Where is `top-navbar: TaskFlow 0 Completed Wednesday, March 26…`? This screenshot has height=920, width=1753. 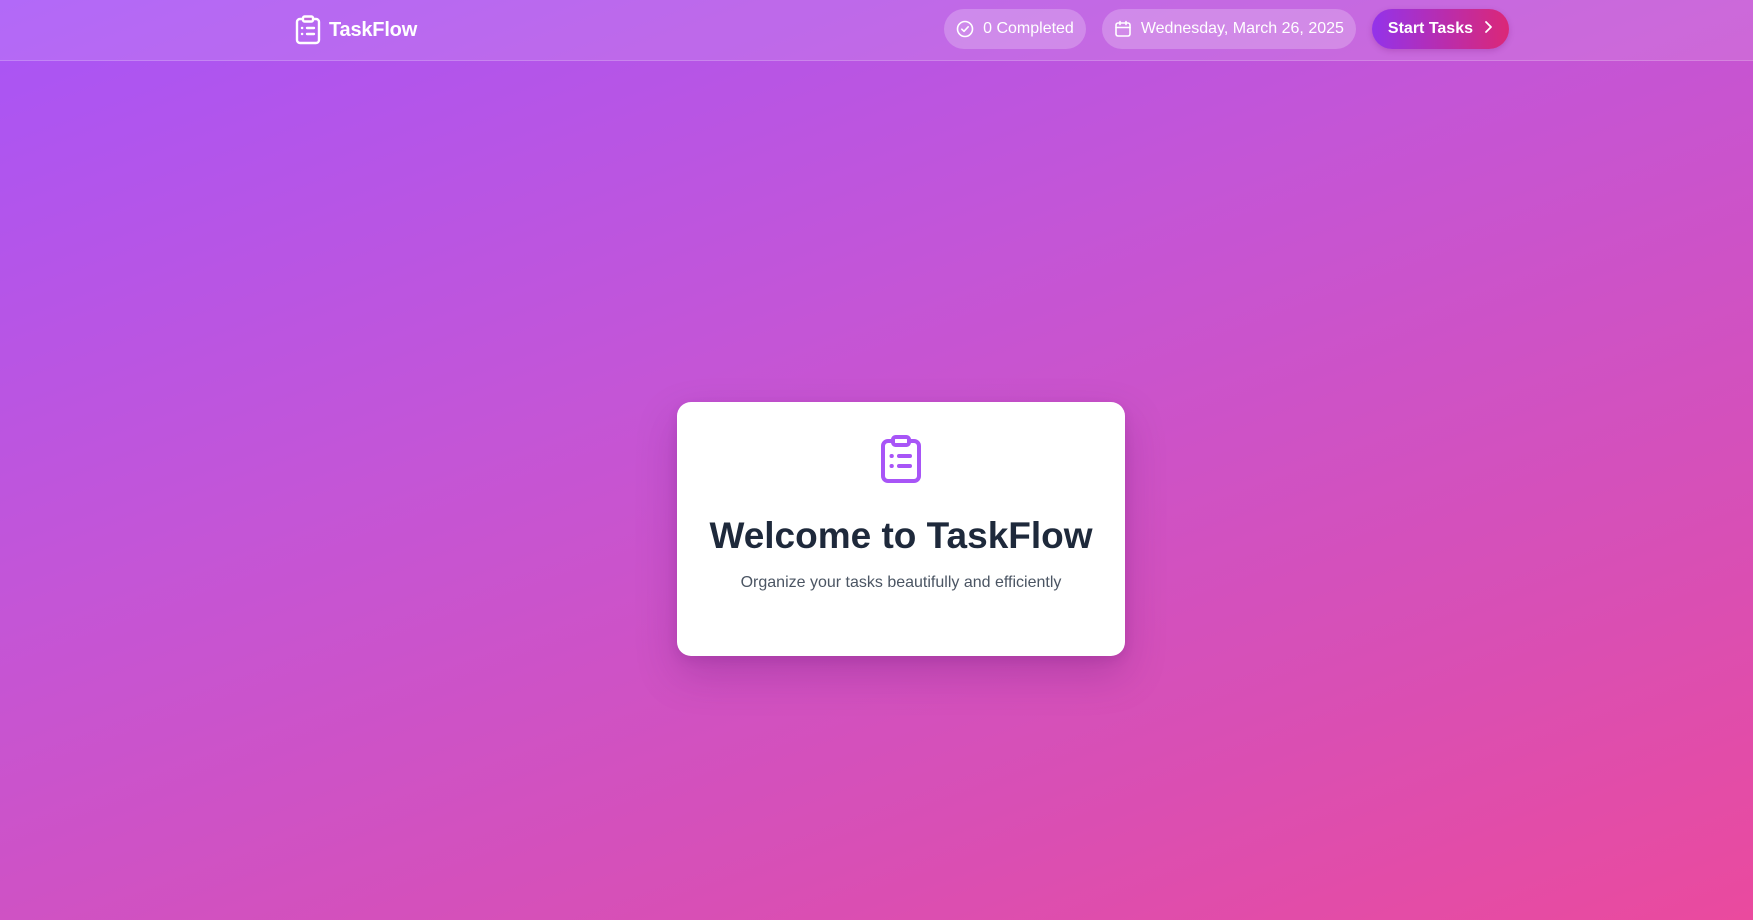 top-navbar: TaskFlow 0 Completed Wednesday, March 26… is located at coordinates (876, 30).